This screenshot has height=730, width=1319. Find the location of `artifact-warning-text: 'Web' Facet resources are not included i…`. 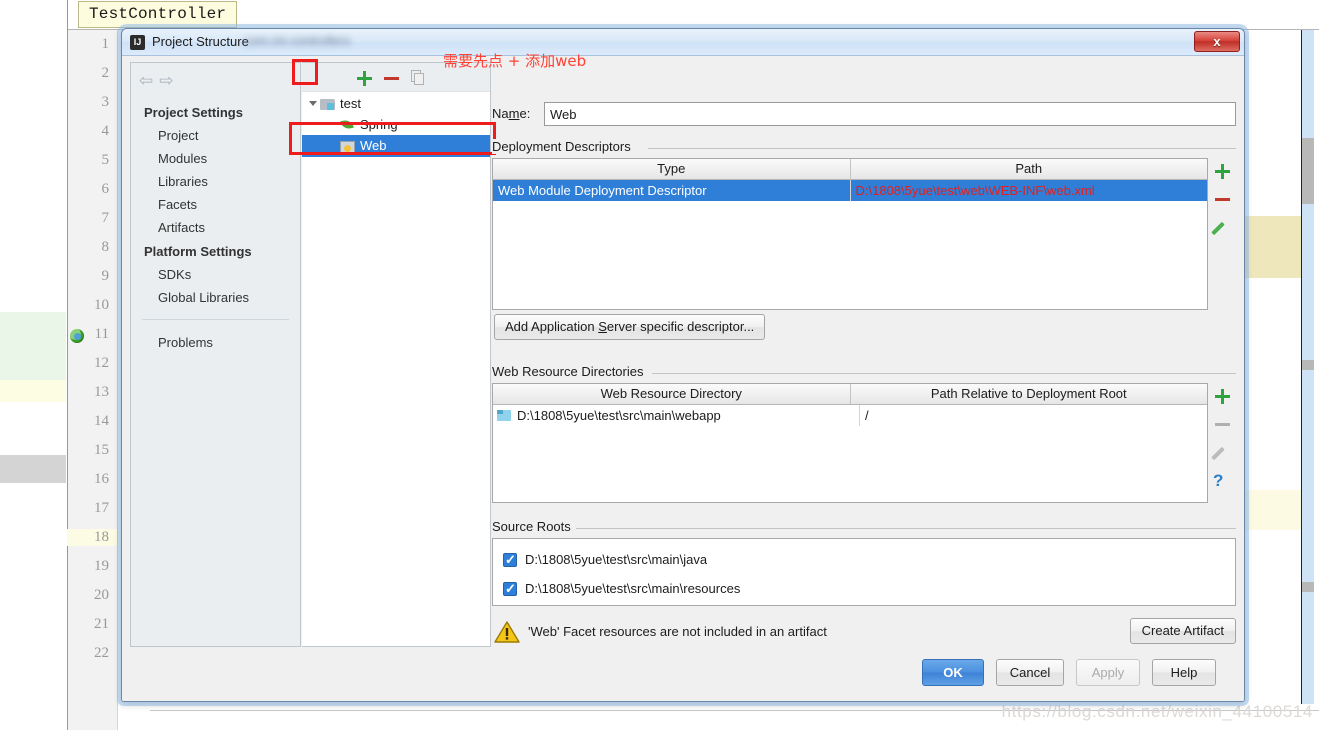

artifact-warning-text: 'Web' Facet resources are not included i… is located at coordinates (677, 631).